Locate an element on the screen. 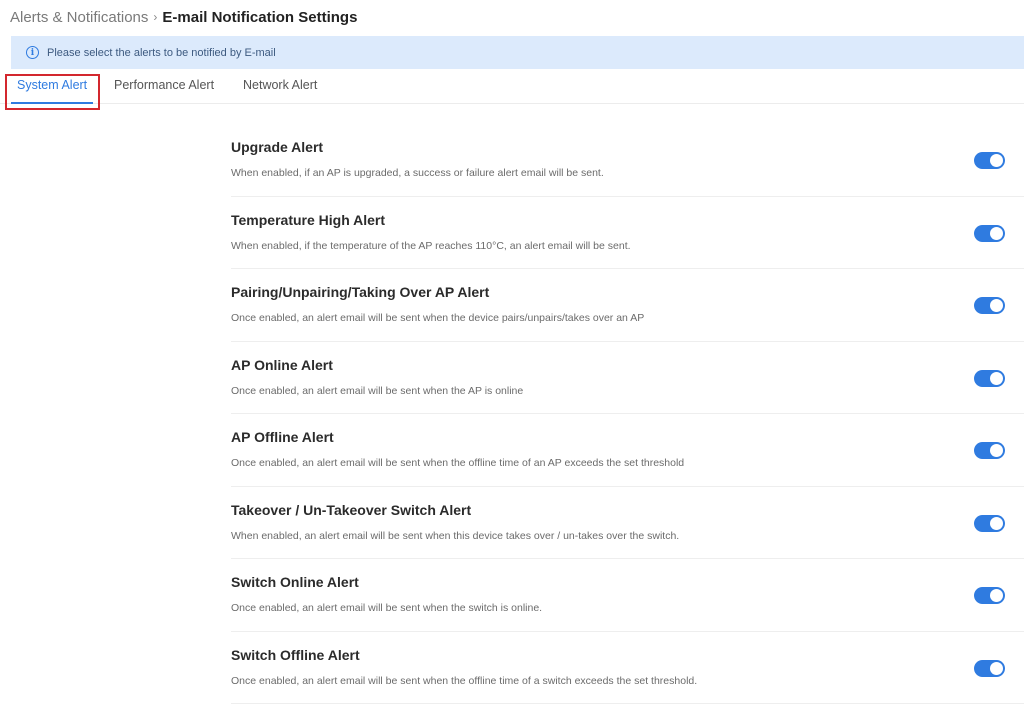 This screenshot has width=1024, height=706. ap-offline-alert-toggle is located at coordinates (989, 450).